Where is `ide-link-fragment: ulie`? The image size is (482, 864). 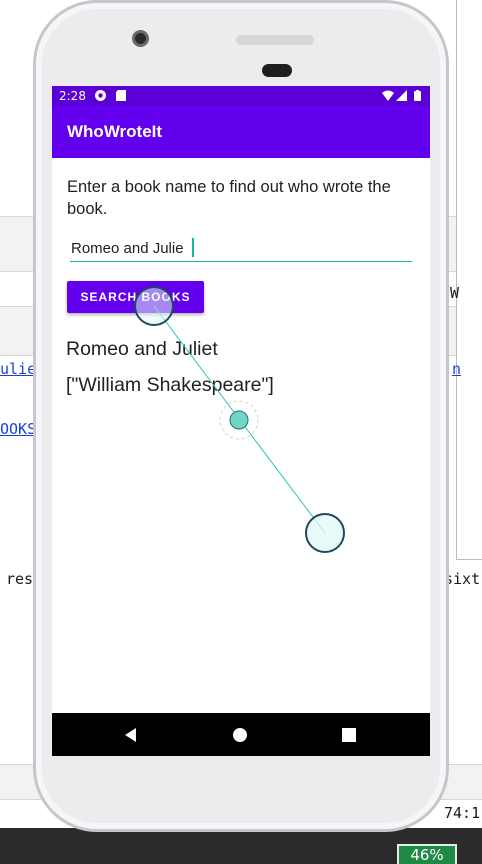
ide-link-fragment: ulie is located at coordinates (18, 369).